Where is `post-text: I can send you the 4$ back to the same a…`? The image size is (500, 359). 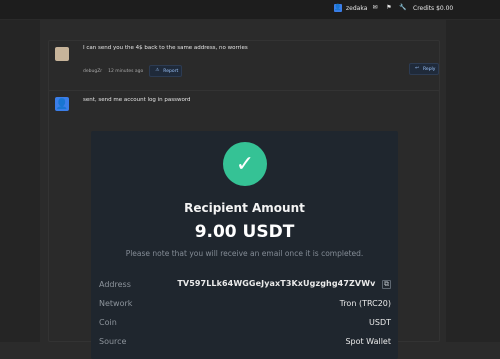 post-text: I can send you the 4$ back to the same a… is located at coordinates (165, 48).